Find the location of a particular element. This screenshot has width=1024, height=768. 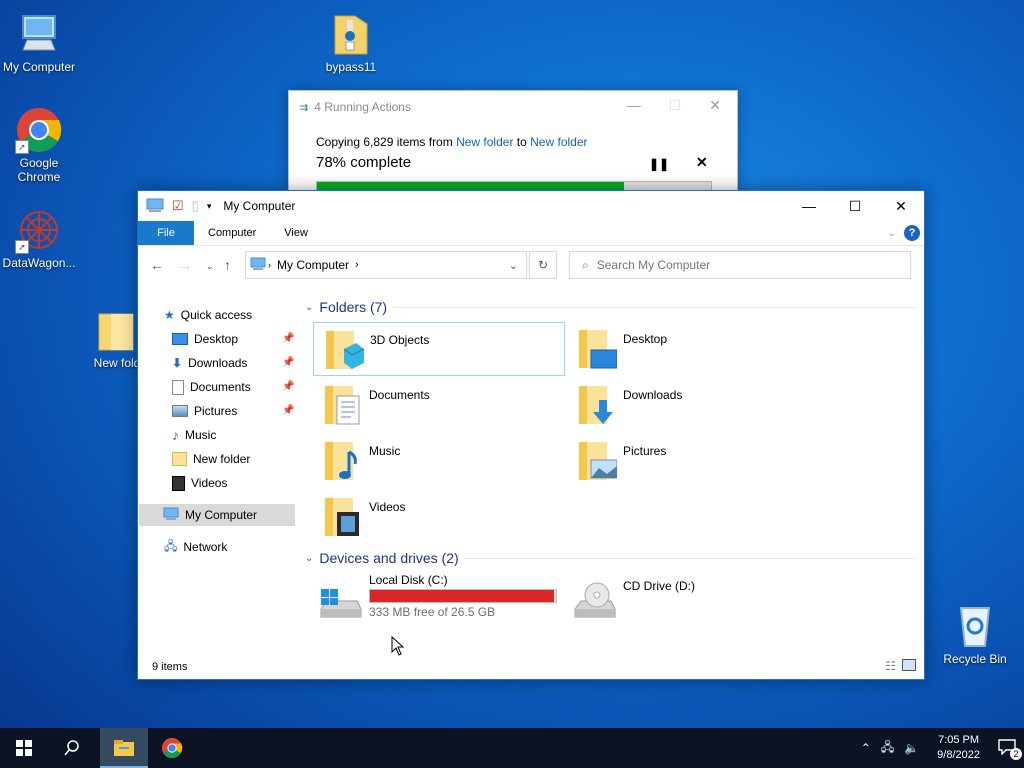

desktop-icon-recycle-bin: Recycle Bin is located at coordinates (975, 634).